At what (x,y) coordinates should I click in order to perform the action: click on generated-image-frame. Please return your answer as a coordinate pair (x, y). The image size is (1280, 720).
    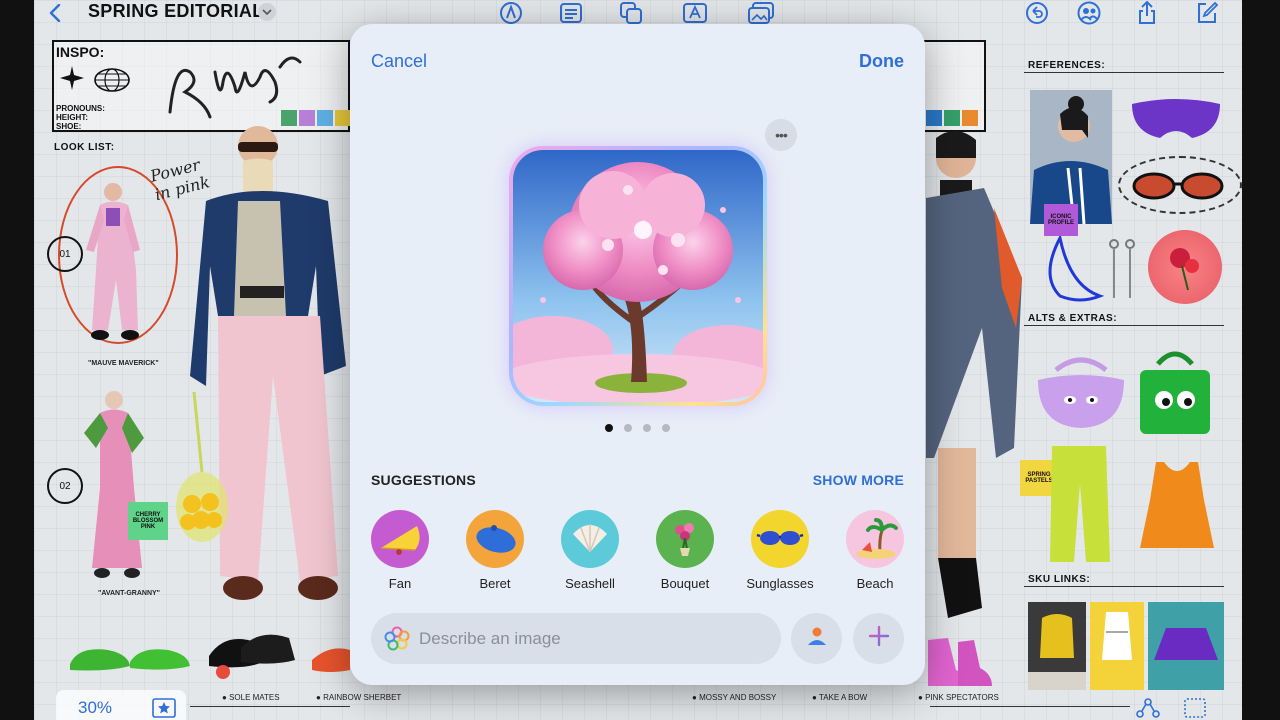
    Looking at the image, I should click on (638, 276).